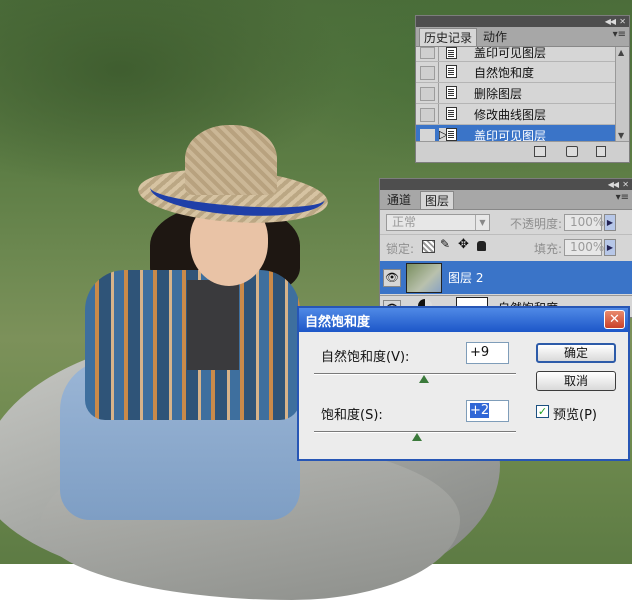 The image size is (632, 600). Describe the element at coordinates (536, 224) in the screenshot. I see `opacity-label: 不透明度:` at that location.